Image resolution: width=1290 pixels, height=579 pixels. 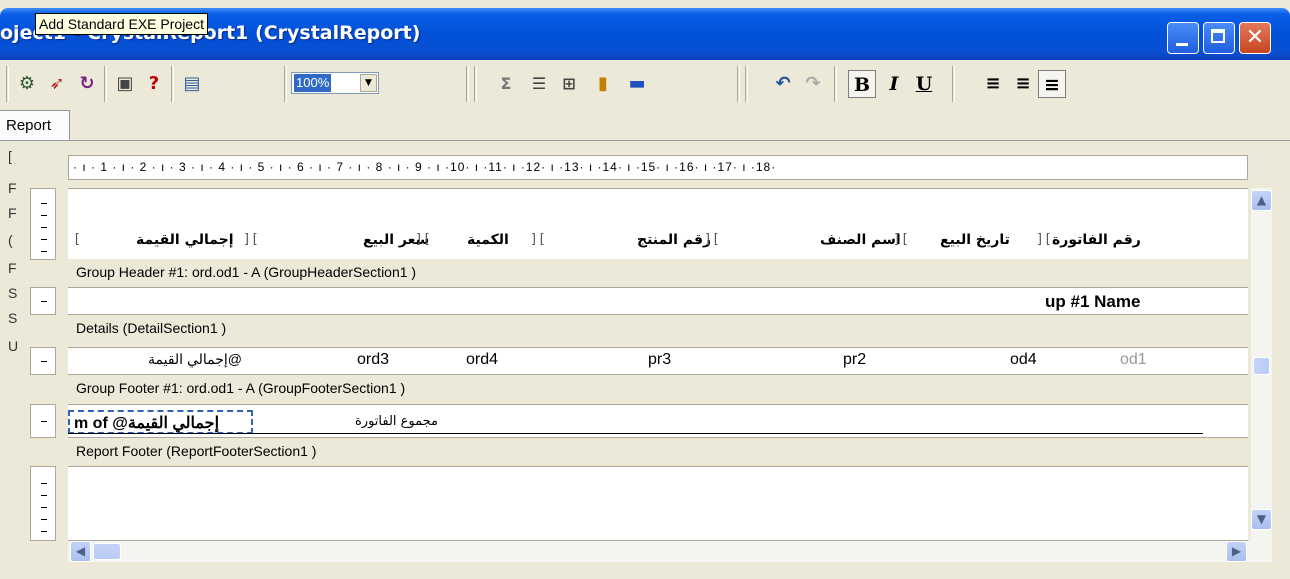 What do you see at coordinates (80, 551) in the screenshot?
I see `scroll-left-button: ◀` at bounding box center [80, 551].